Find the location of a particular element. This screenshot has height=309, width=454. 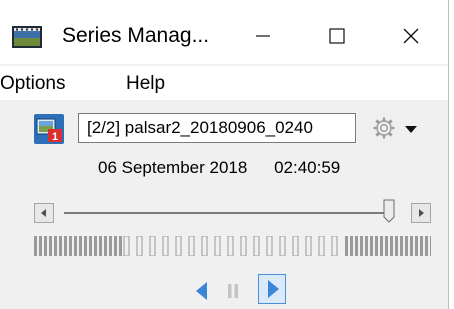

app-film-icon is located at coordinates (27, 37).